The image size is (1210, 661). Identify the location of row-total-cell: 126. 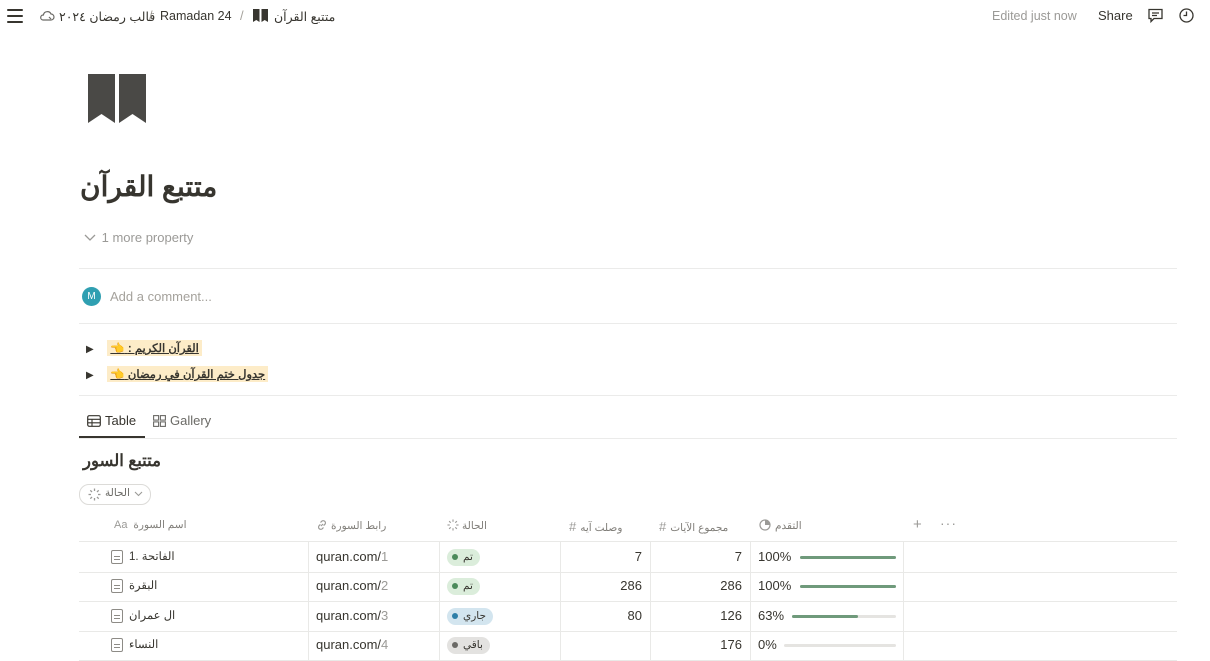
(707, 615).